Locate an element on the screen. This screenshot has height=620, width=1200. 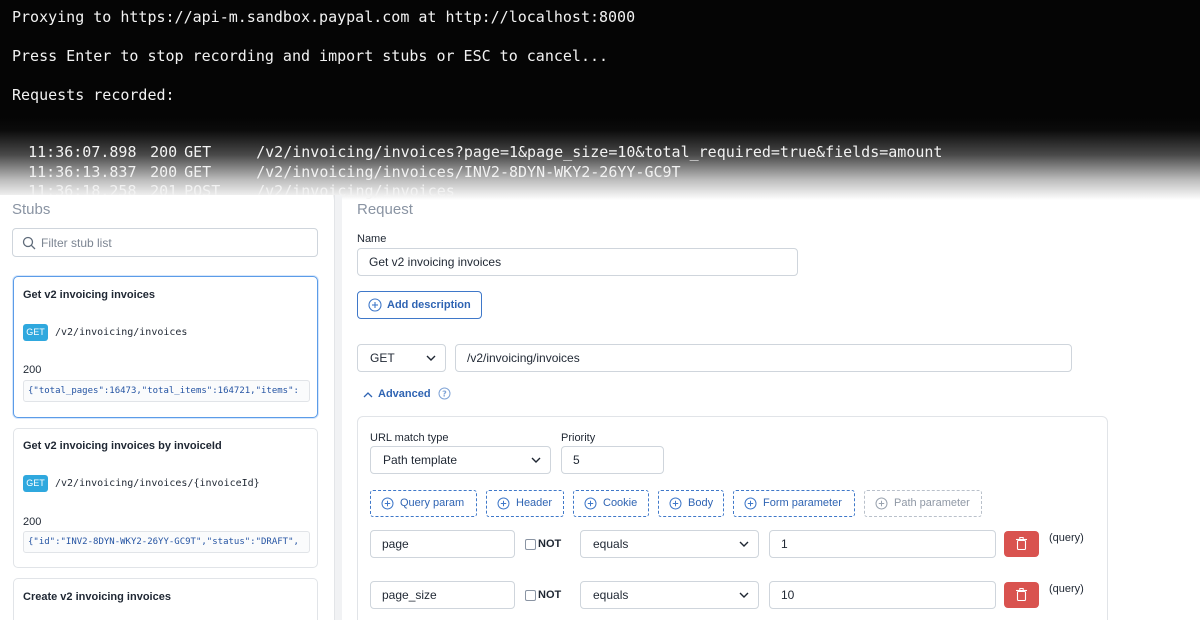
url-match-type-value: Path template is located at coordinates (420, 460).